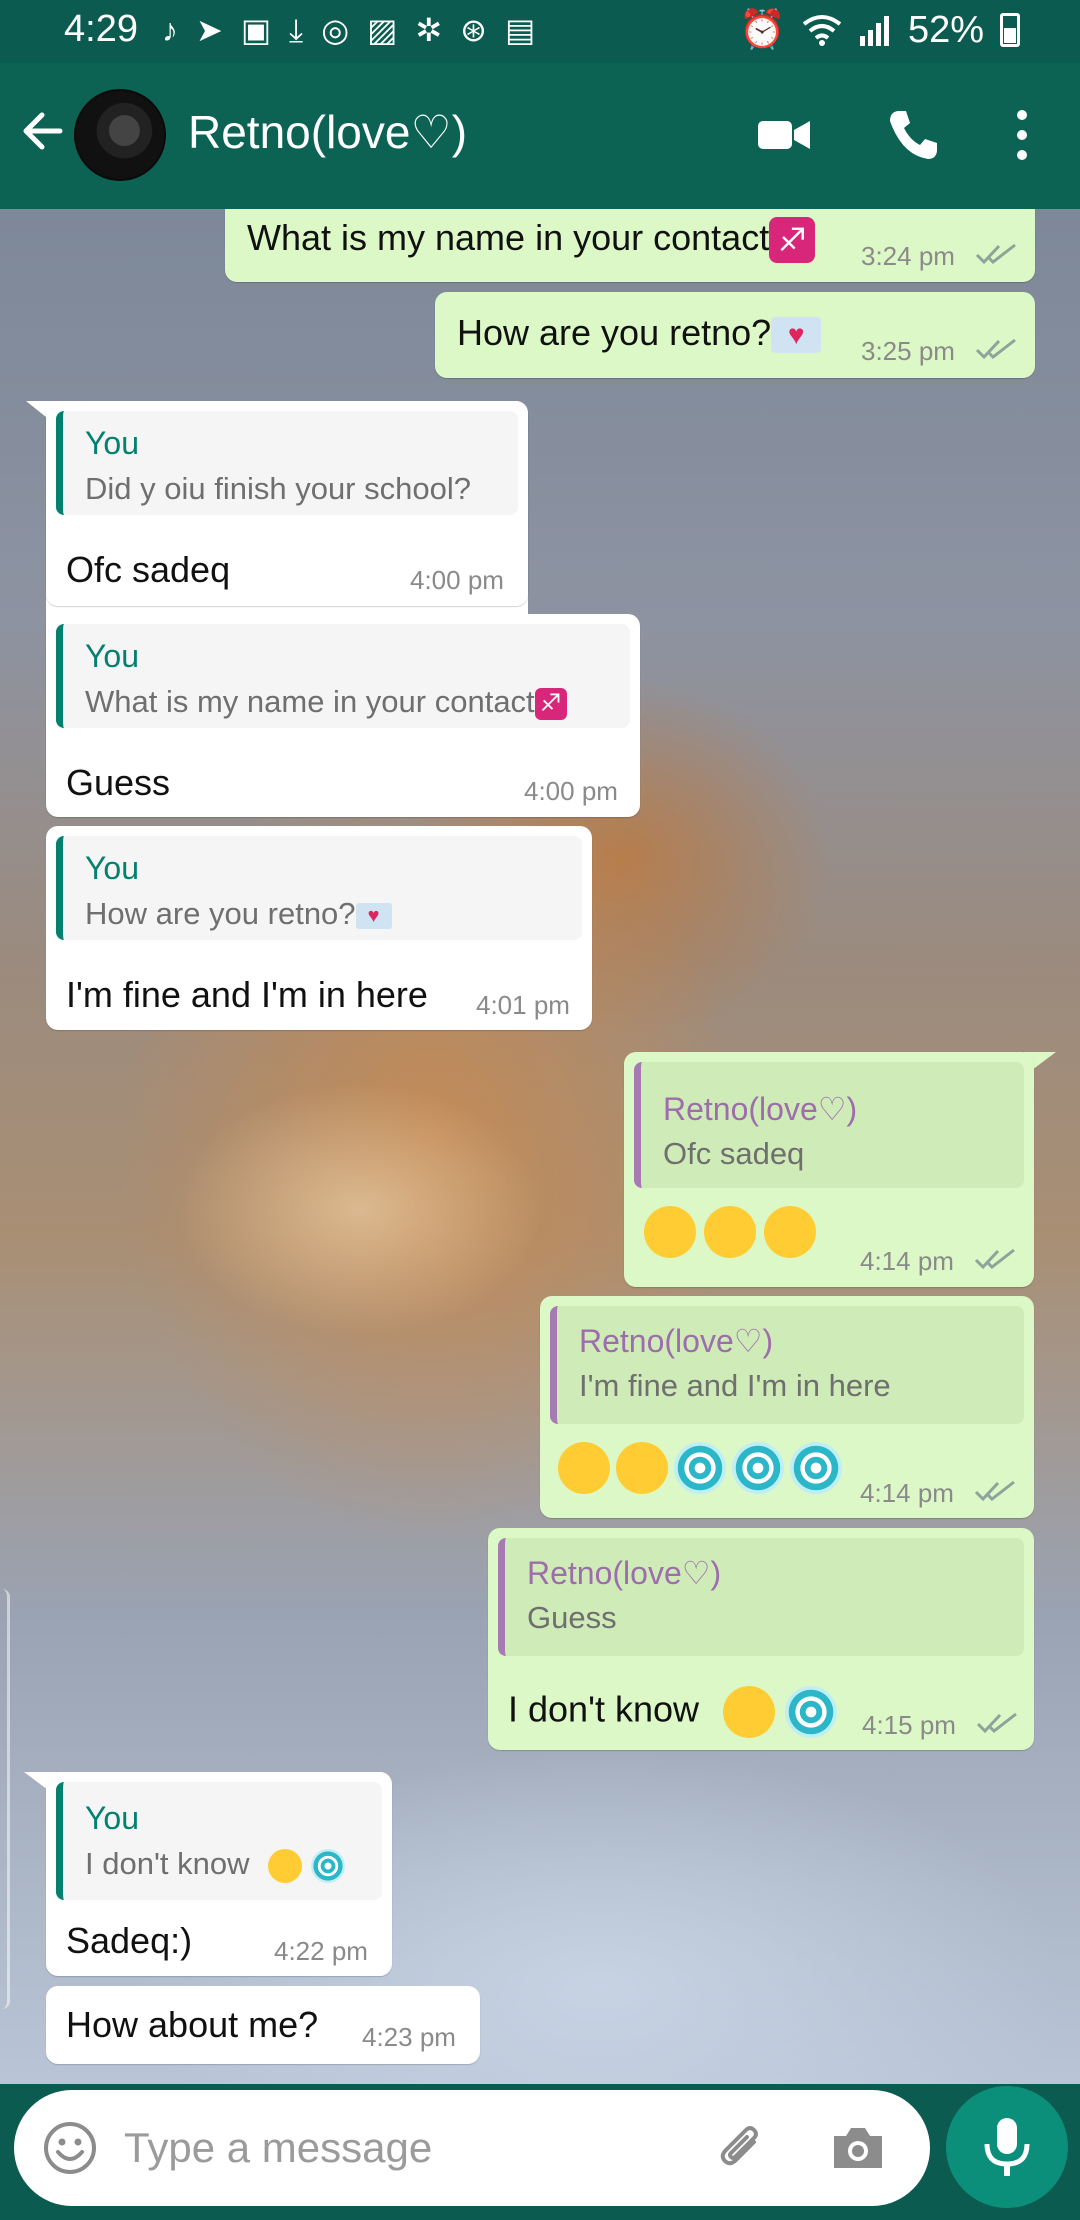 The image size is (1080, 2220). Describe the element at coordinates (550, 703) in the screenshot. I see `sagittarius-emoji: ♐` at that location.